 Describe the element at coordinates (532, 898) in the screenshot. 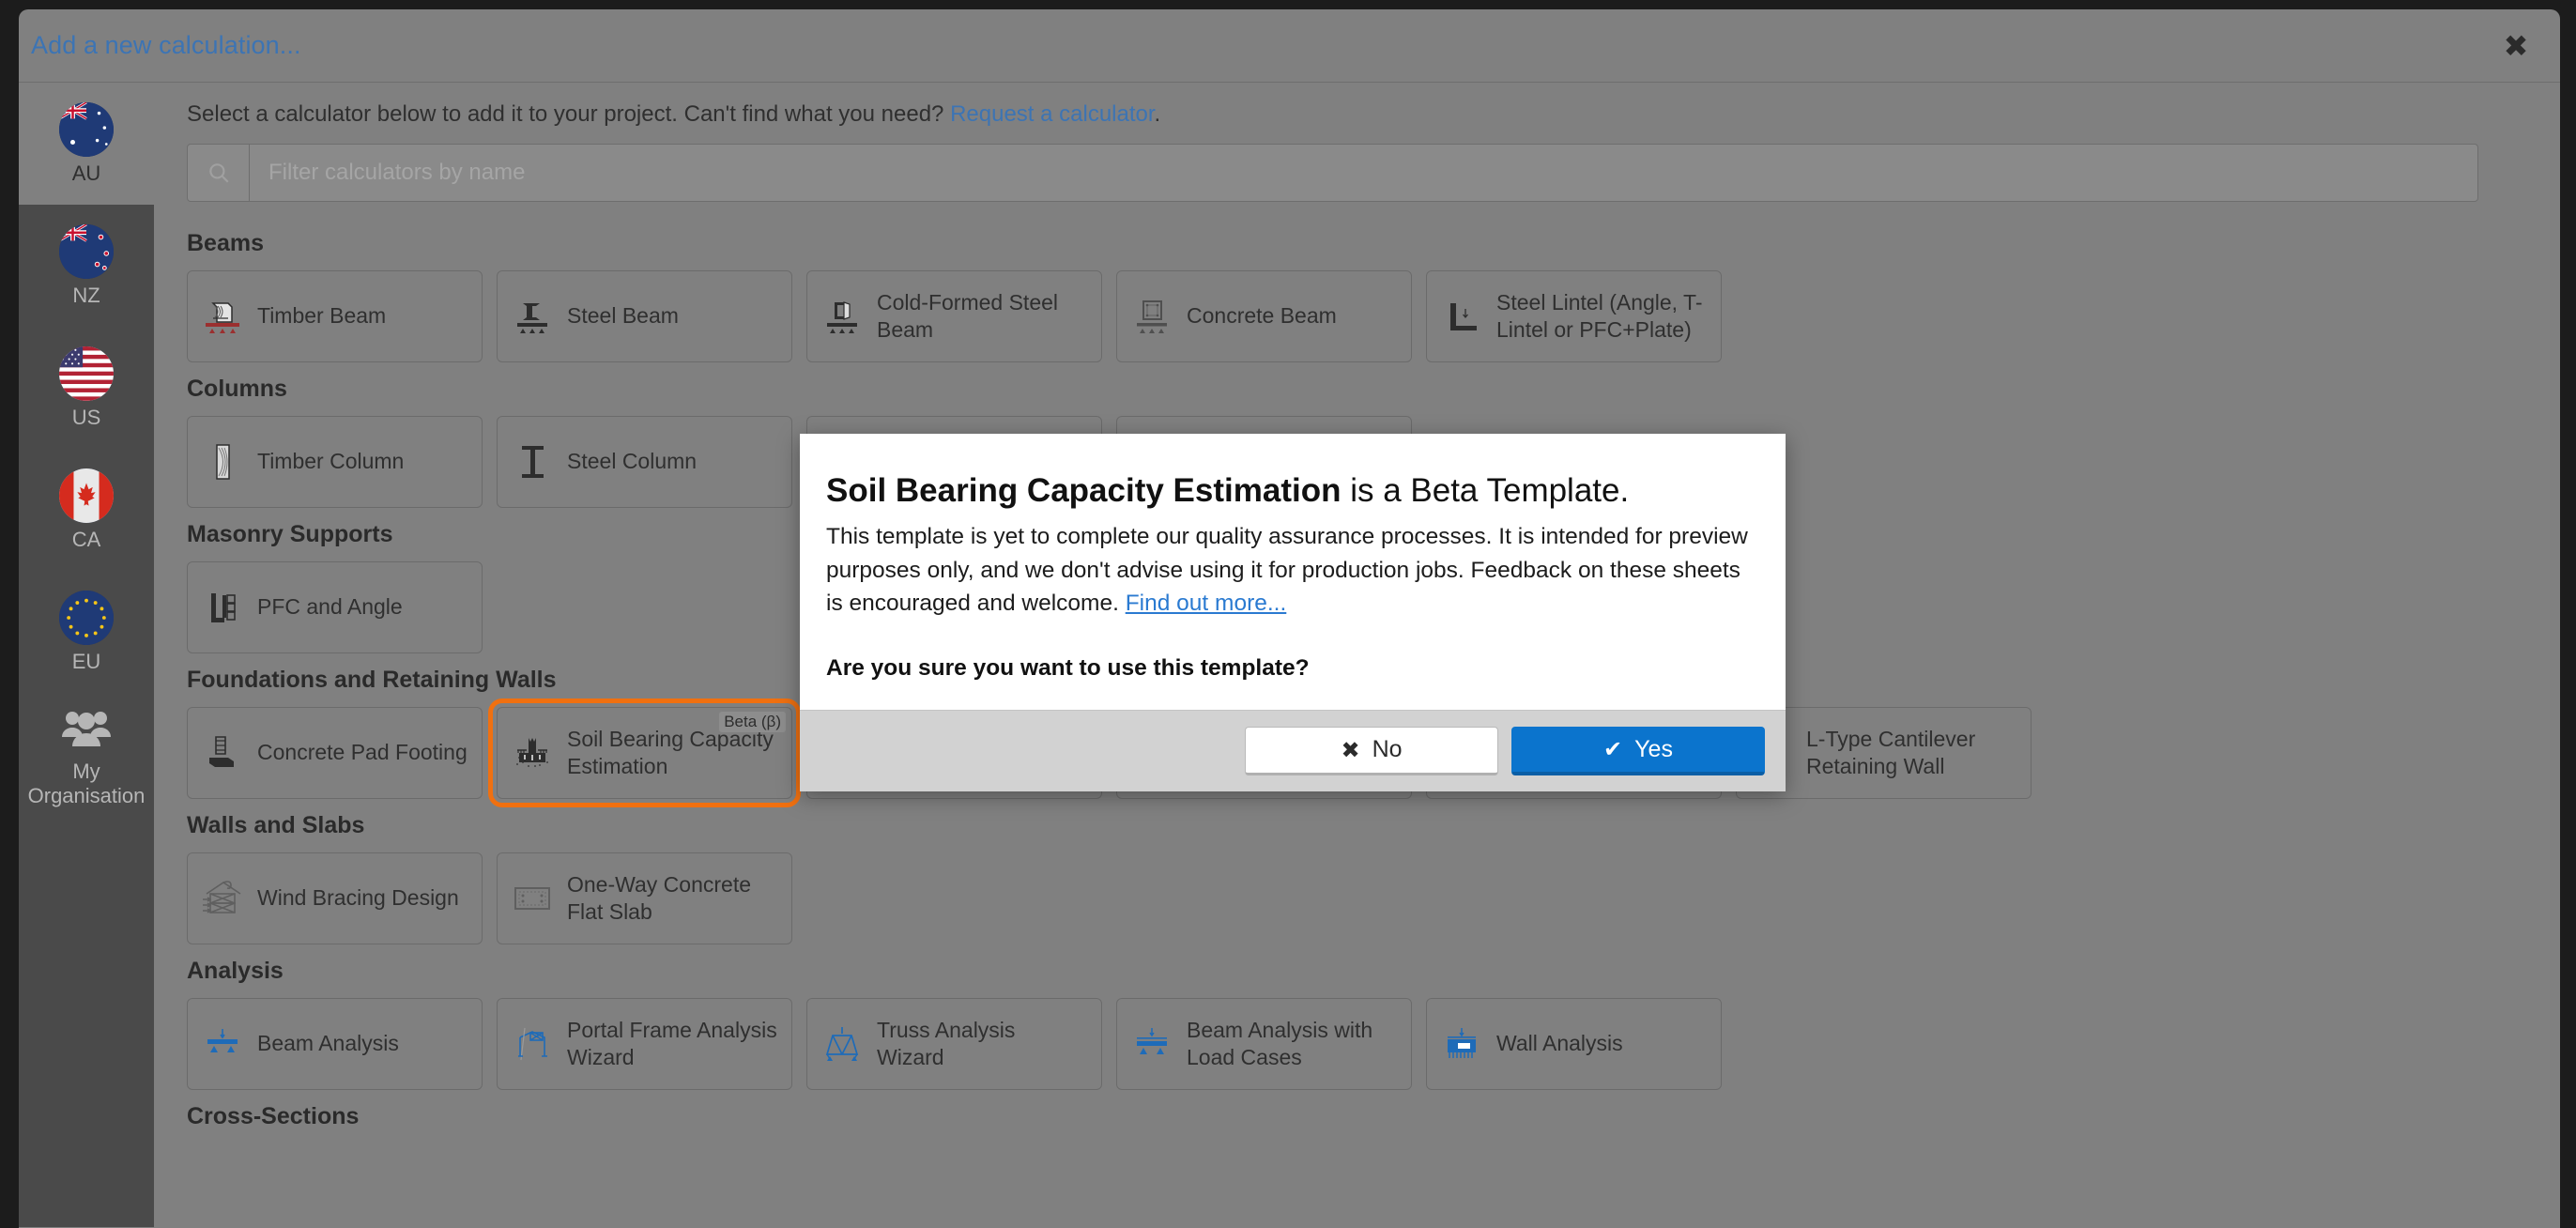

I see `one-way-concrete-flat-slab-icon` at that location.